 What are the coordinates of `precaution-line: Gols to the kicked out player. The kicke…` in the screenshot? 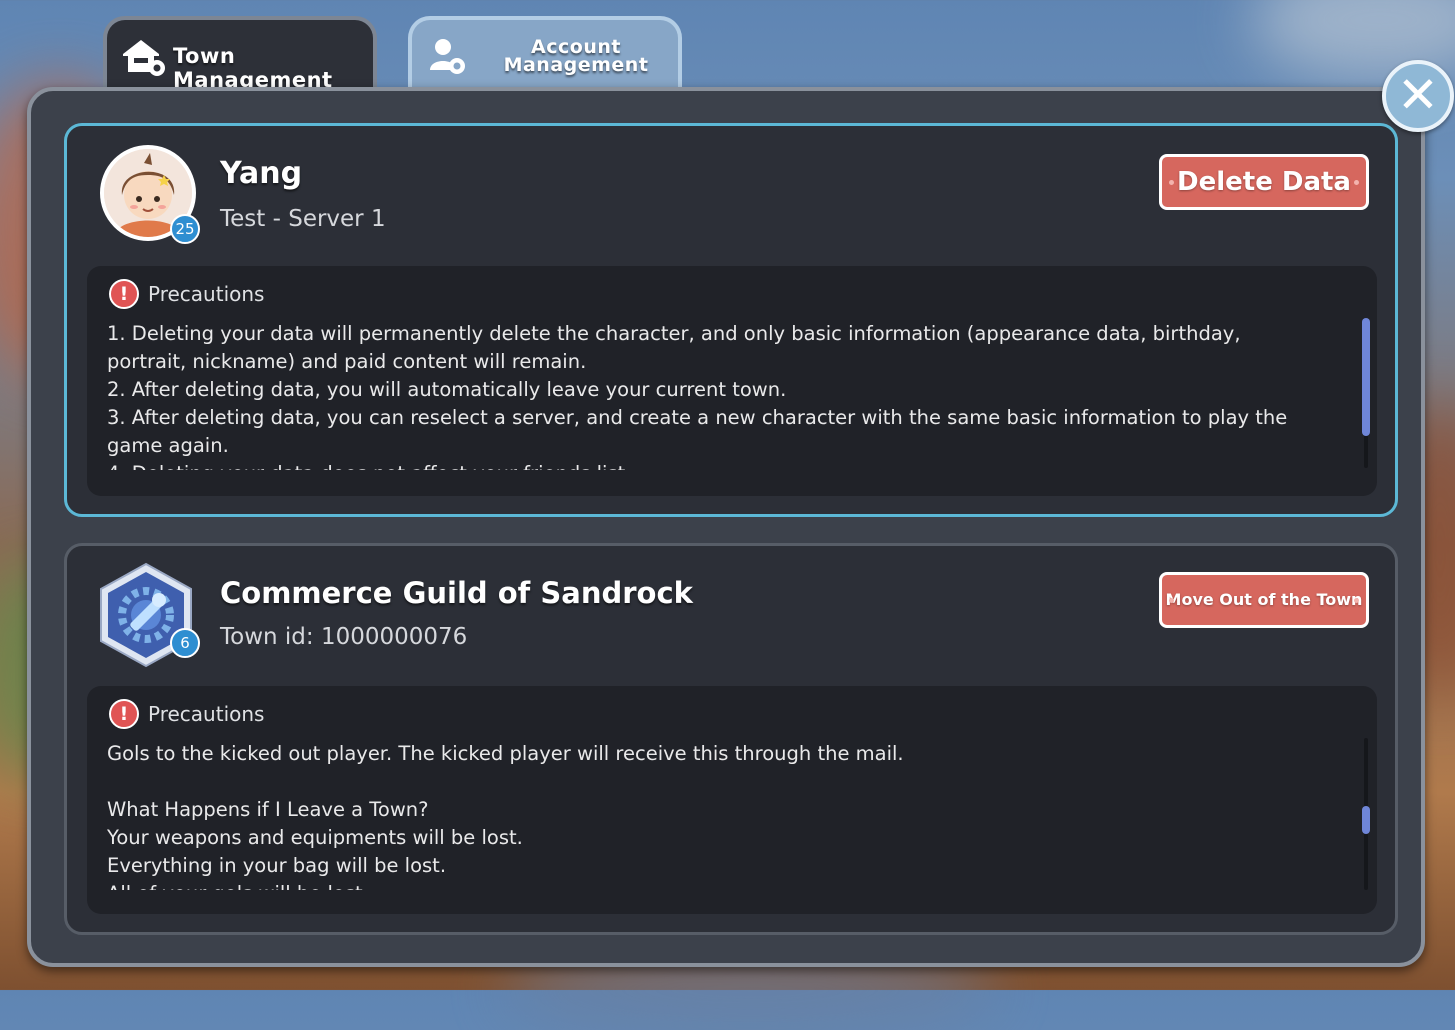 It's located at (505, 753).